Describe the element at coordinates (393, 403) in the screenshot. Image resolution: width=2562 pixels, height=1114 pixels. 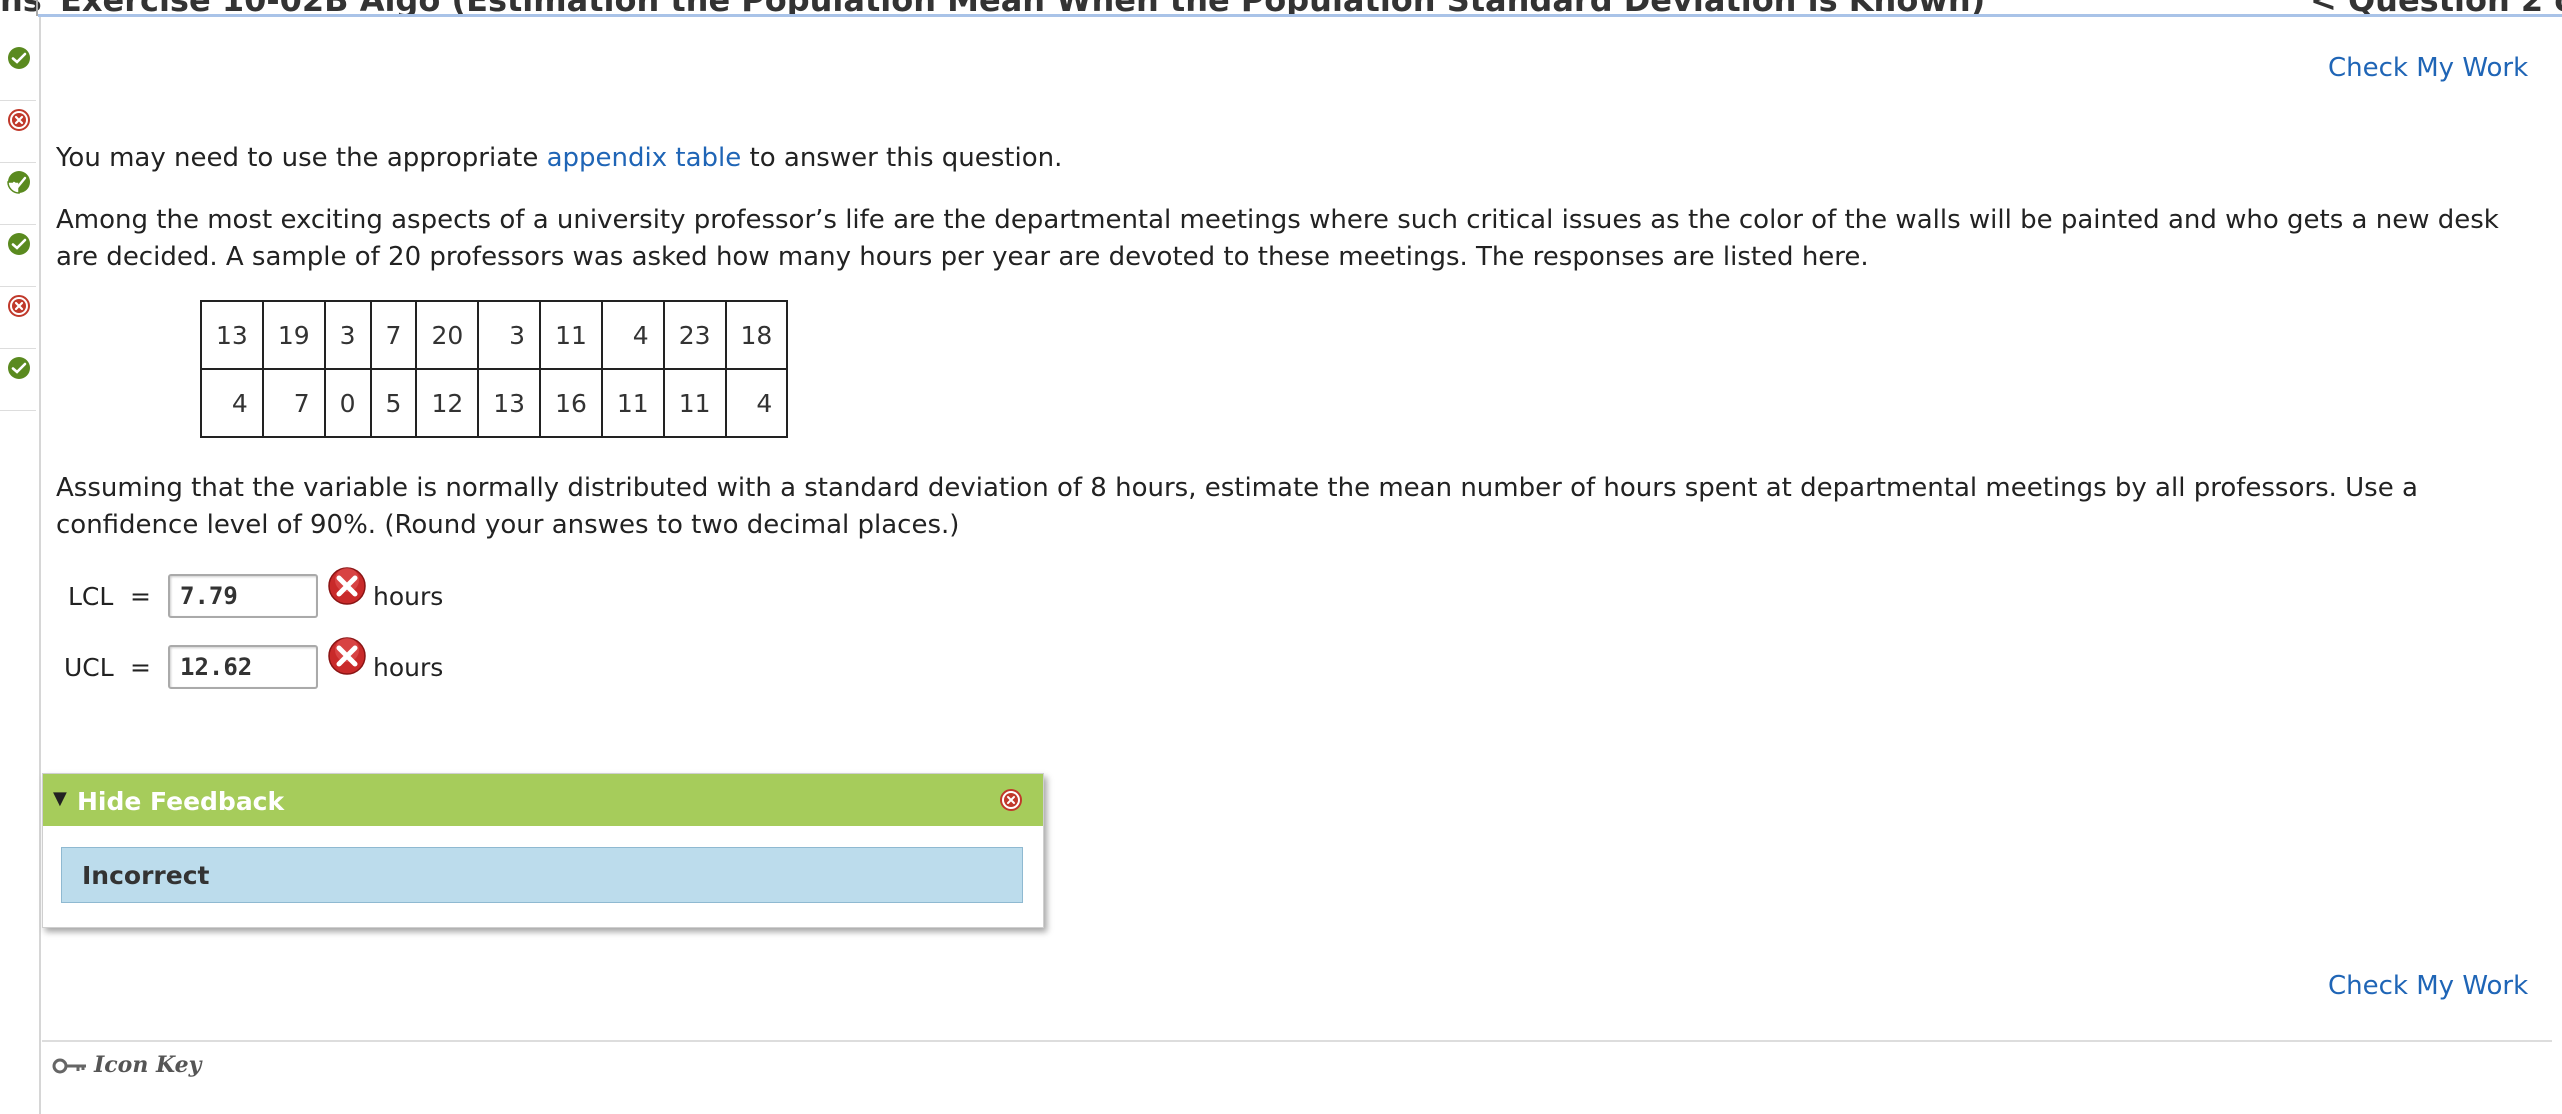
I see `table-cell: 5` at that location.